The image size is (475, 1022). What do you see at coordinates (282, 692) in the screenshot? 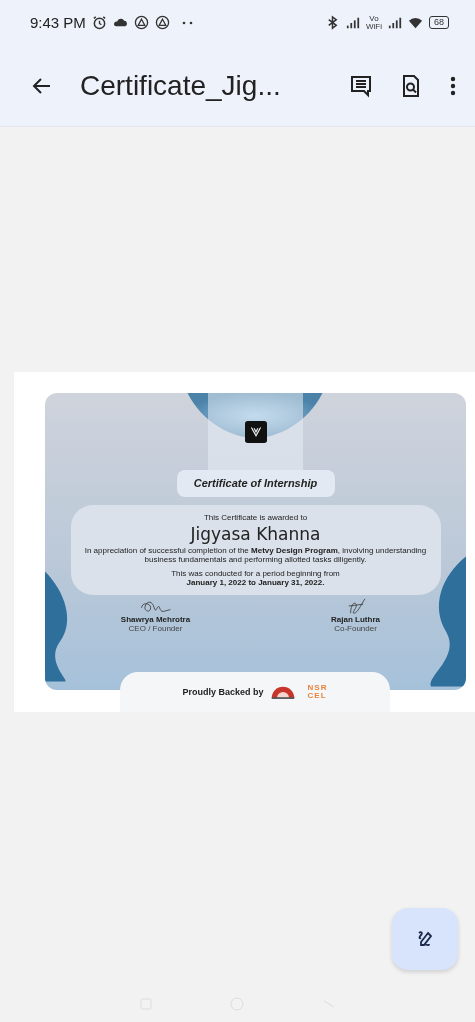
I see `arch-logo-icon` at bounding box center [282, 692].